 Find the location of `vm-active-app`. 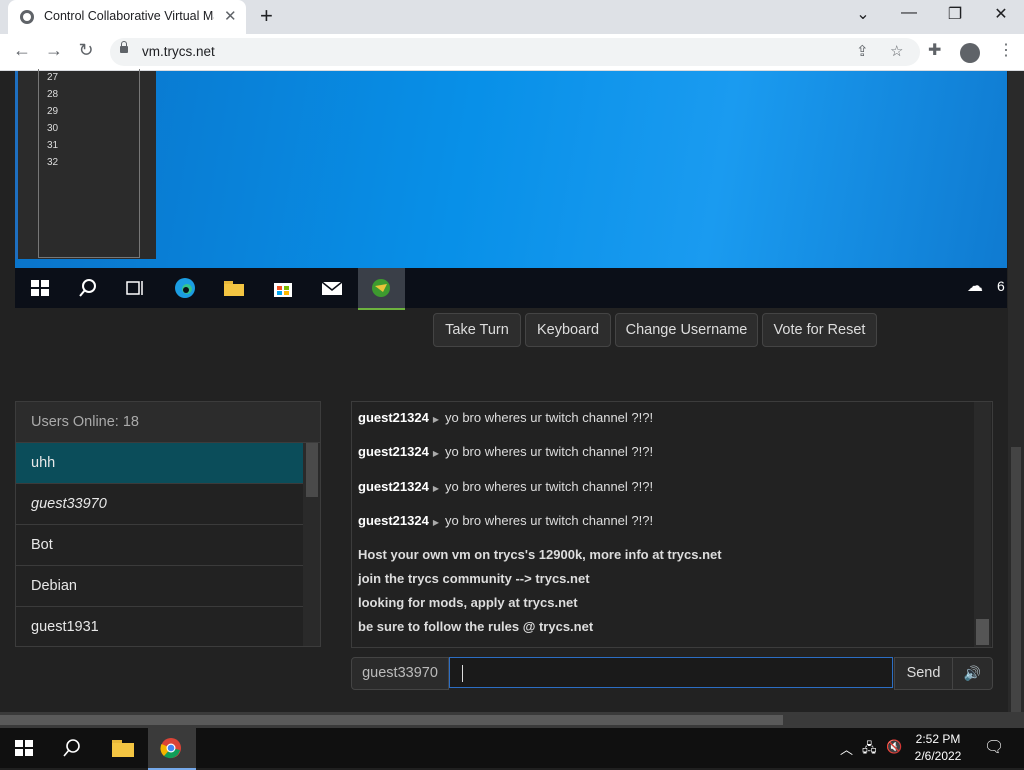

vm-active-app is located at coordinates (381, 289).